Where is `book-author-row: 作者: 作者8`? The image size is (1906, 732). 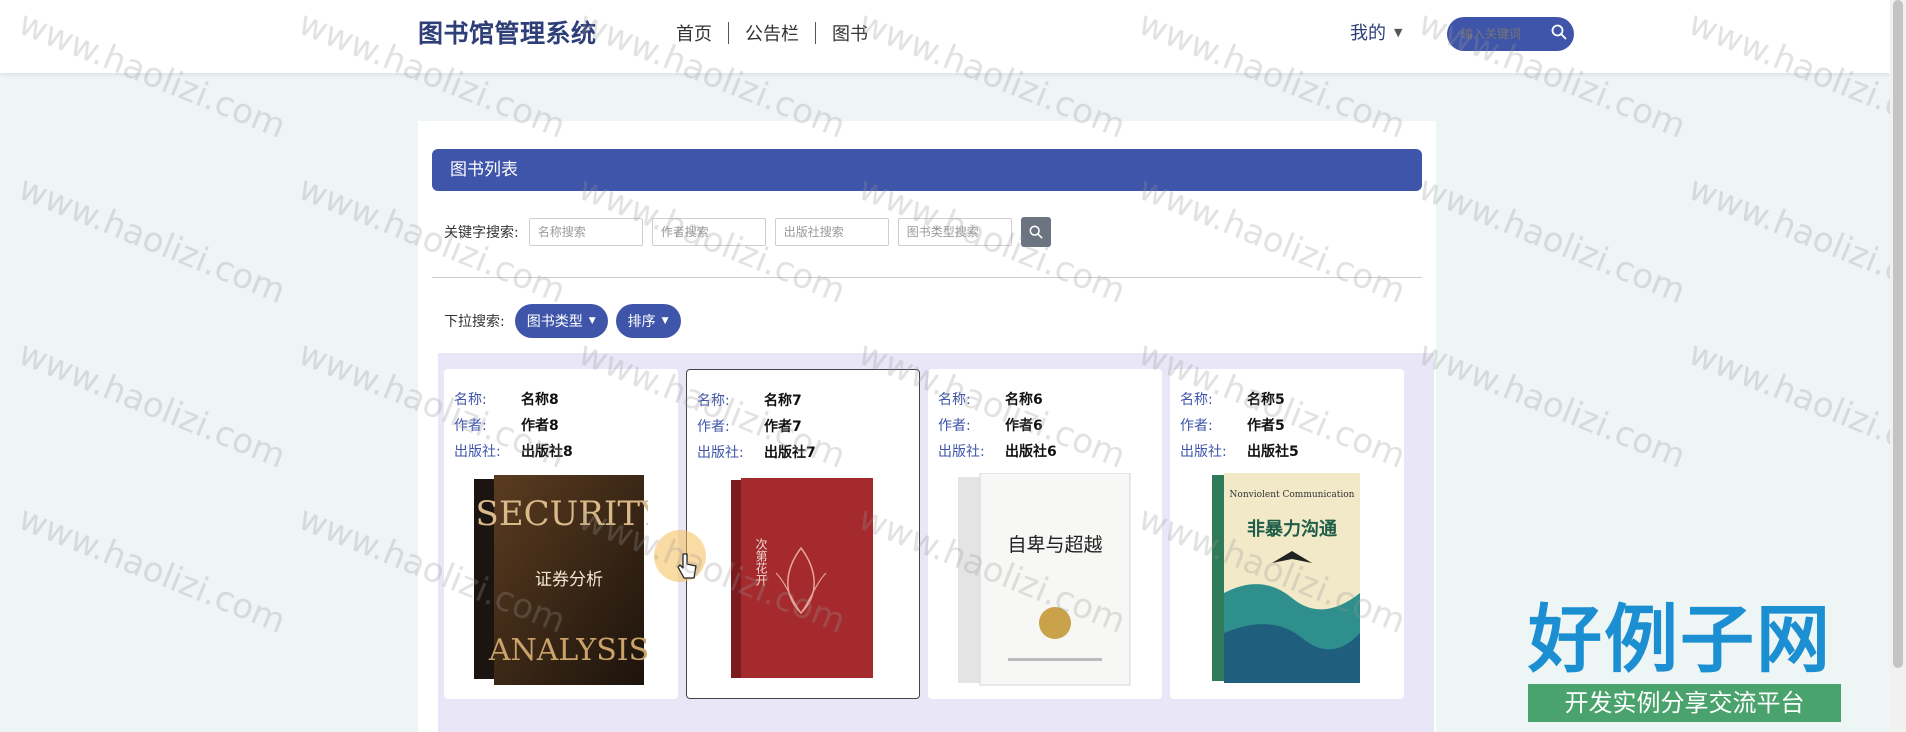 book-author-row: 作者: 作者8 is located at coordinates (506, 425).